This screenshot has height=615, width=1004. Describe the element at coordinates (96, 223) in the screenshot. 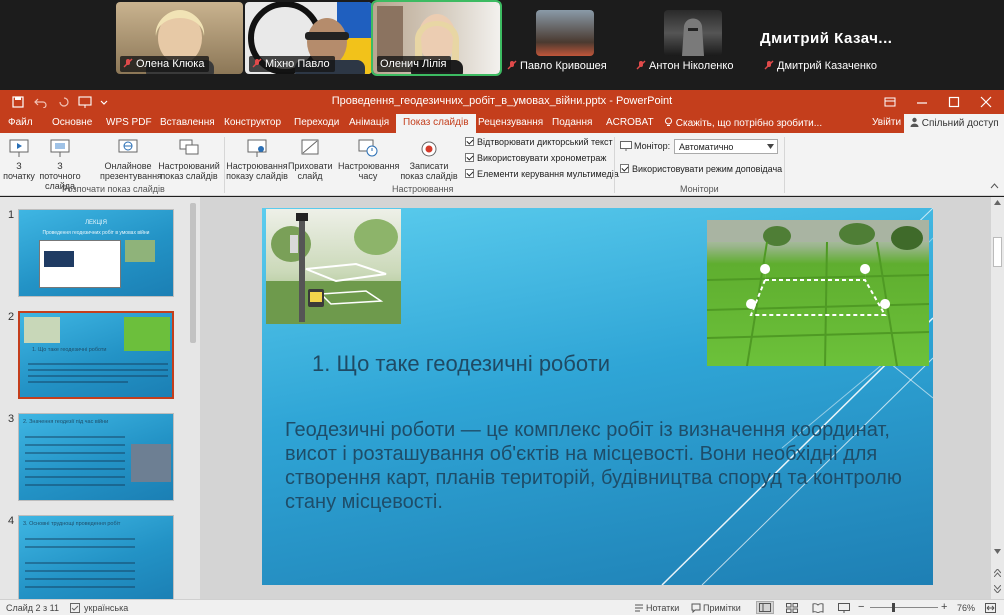

I see `thumbnail-title: ЛЕКЦІЯ` at that location.